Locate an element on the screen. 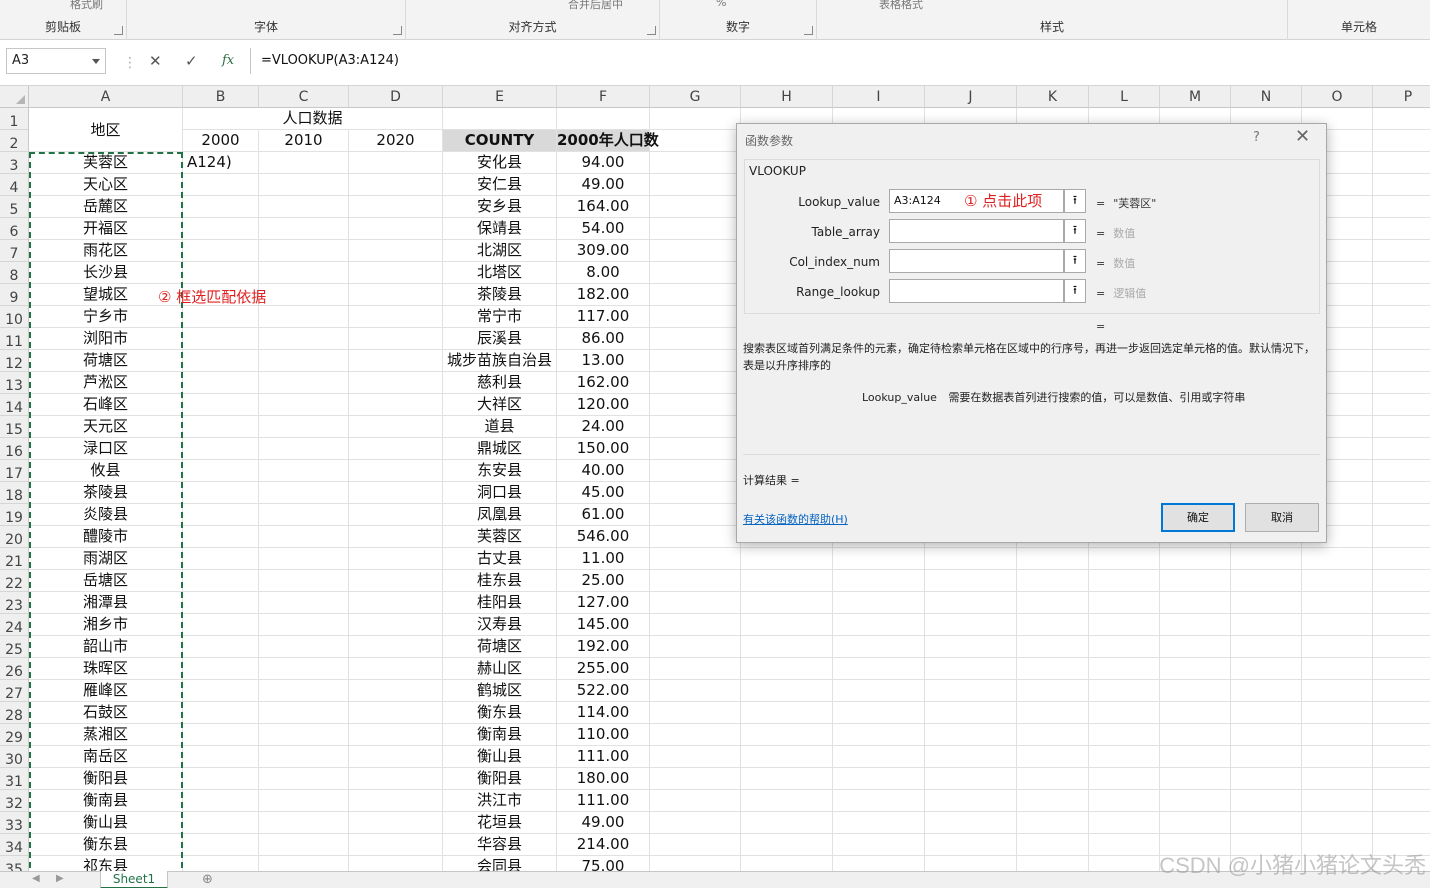 This screenshot has height=888, width=1430. cell-region: 茶陵县 is located at coordinates (106, 493).